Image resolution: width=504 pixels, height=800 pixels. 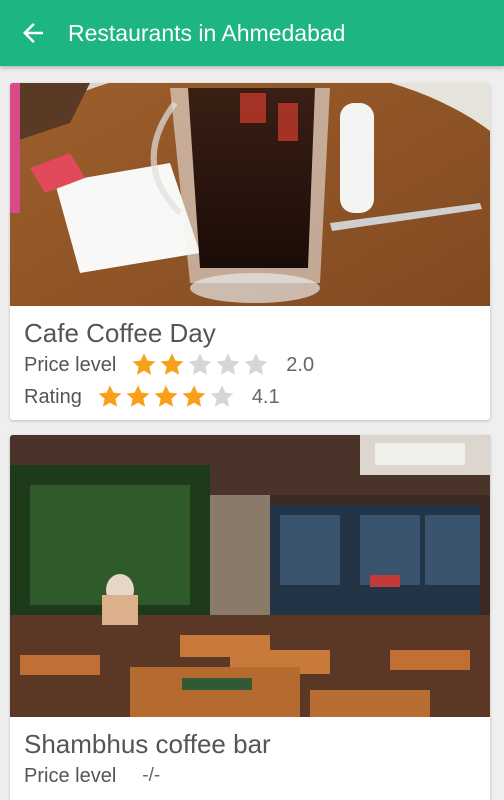 I want to click on price-level-row: Price level 2.0, so click(x=257, y=365).